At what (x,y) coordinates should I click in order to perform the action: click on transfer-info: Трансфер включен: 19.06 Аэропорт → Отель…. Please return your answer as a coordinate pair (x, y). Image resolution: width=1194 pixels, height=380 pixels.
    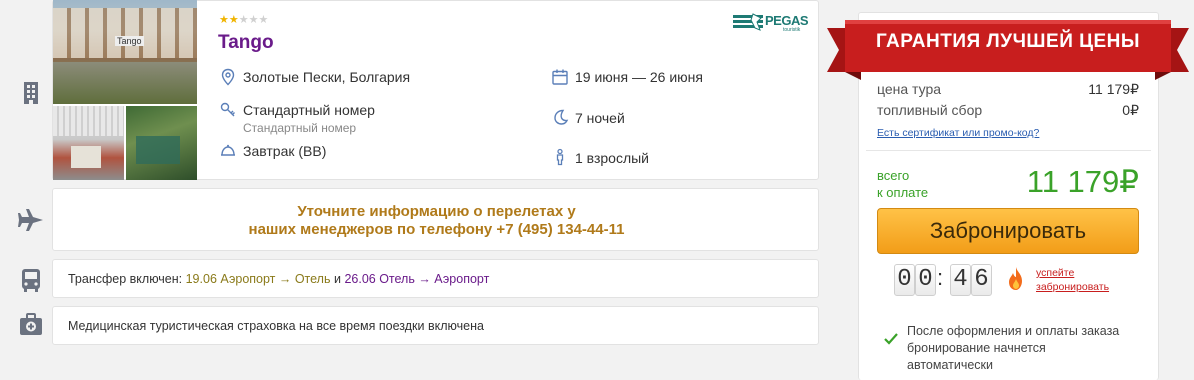
    Looking at the image, I should click on (278, 279).